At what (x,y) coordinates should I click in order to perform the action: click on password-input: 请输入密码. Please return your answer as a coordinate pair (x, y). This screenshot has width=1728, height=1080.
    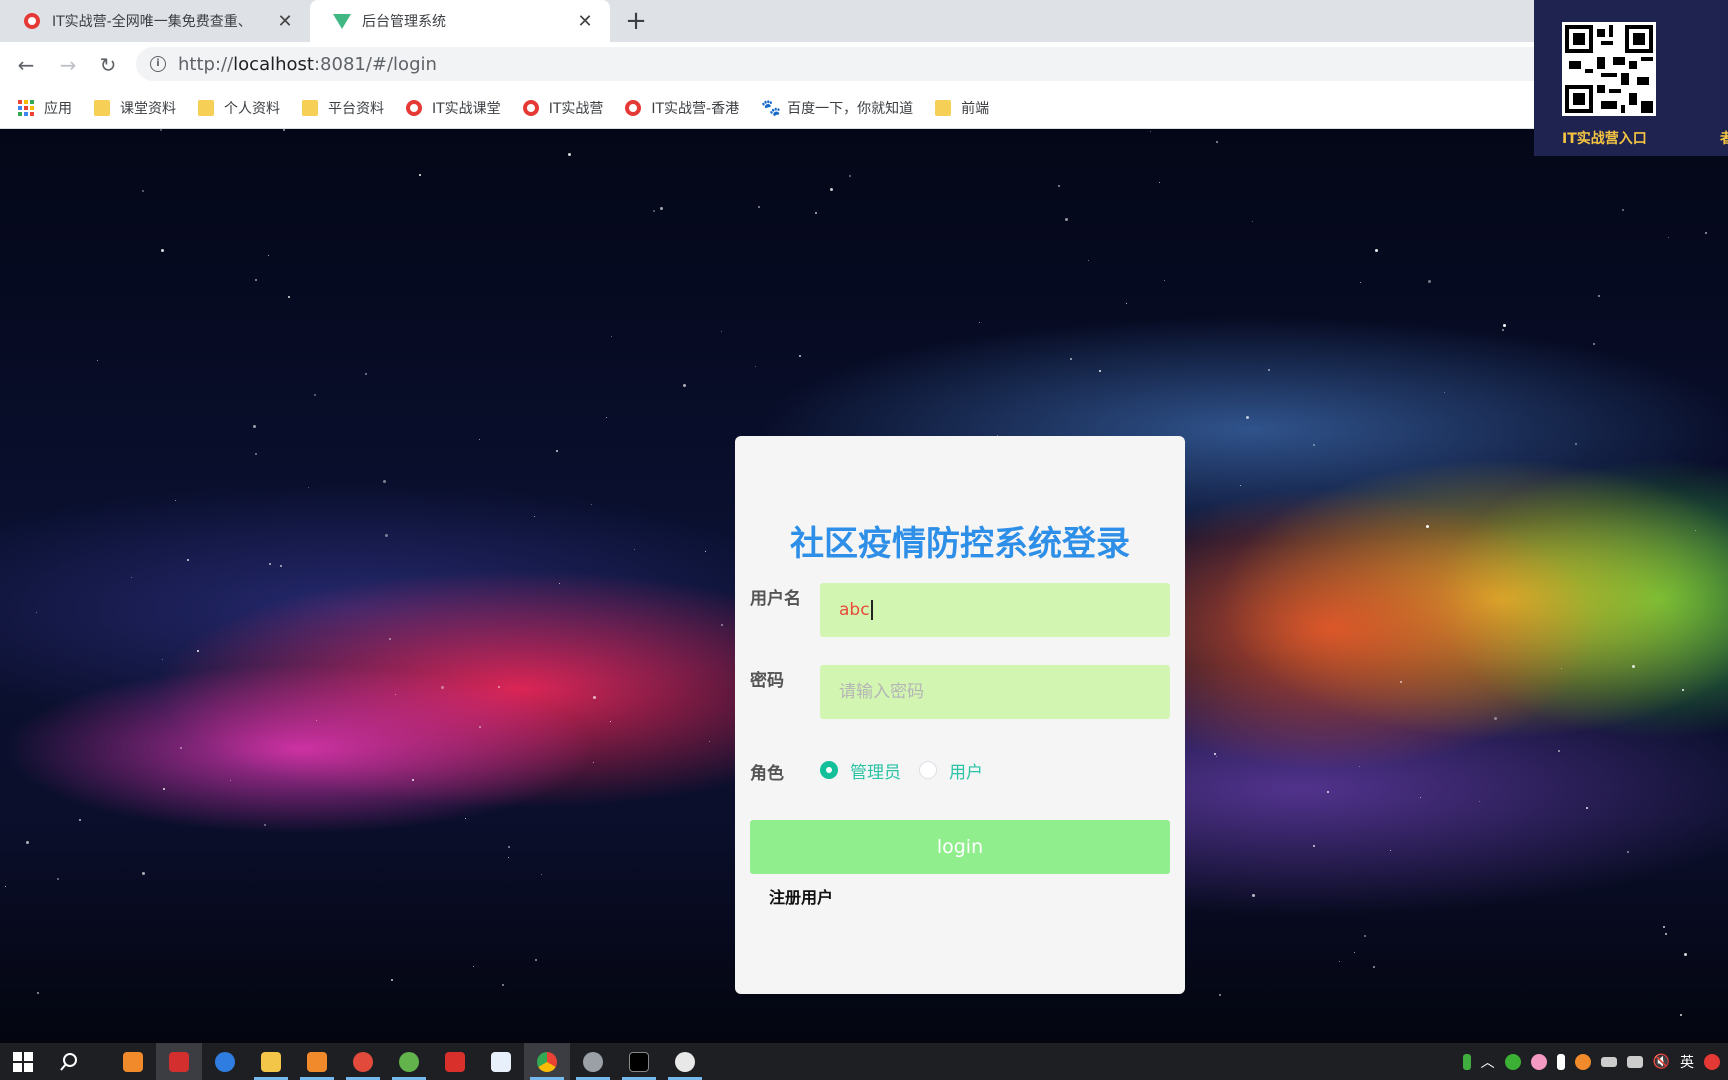
    Looking at the image, I should click on (995, 692).